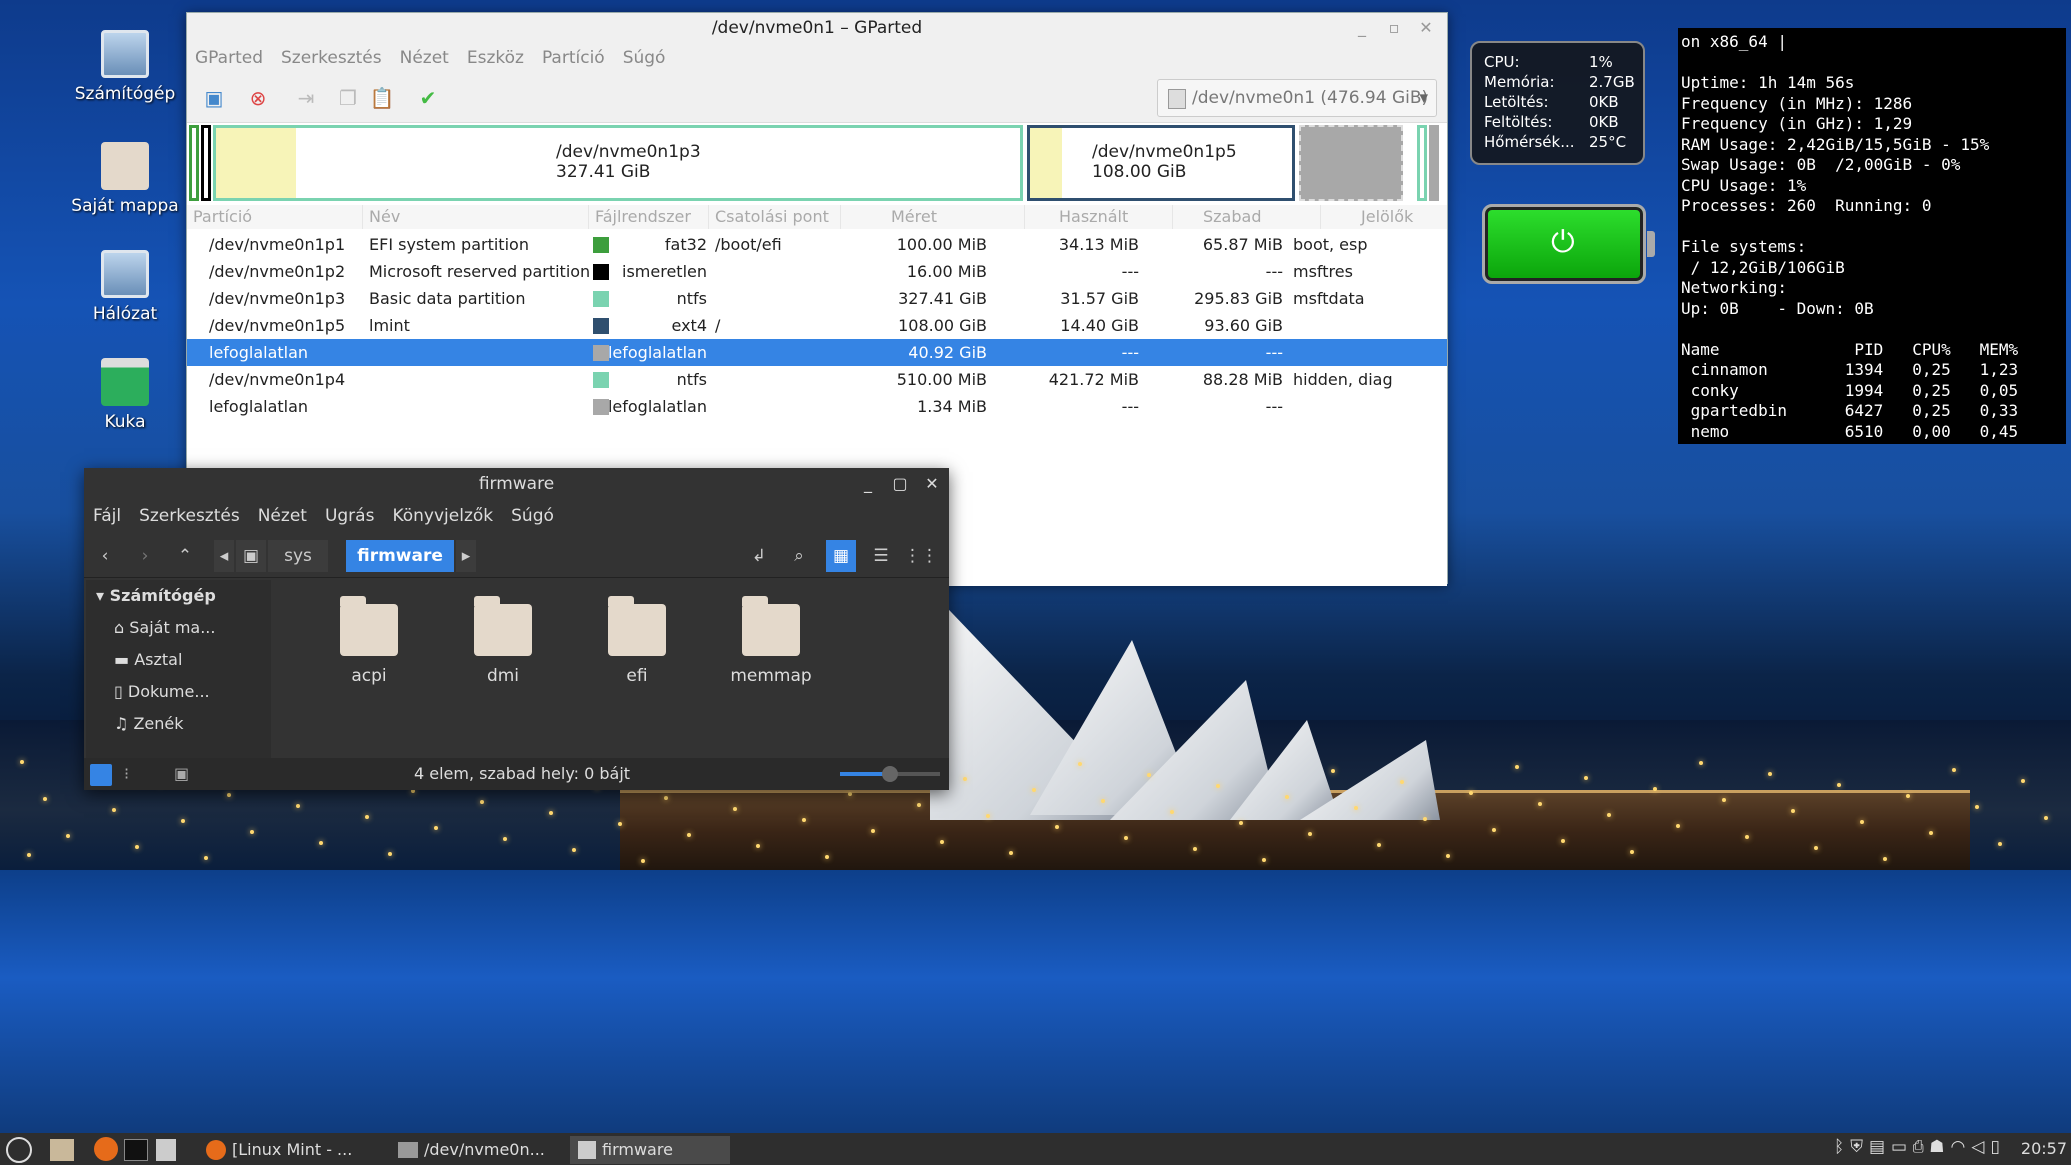 This screenshot has height=1165, width=2071. What do you see at coordinates (890, 774) in the screenshot?
I see `zoom-slider-handle` at bounding box center [890, 774].